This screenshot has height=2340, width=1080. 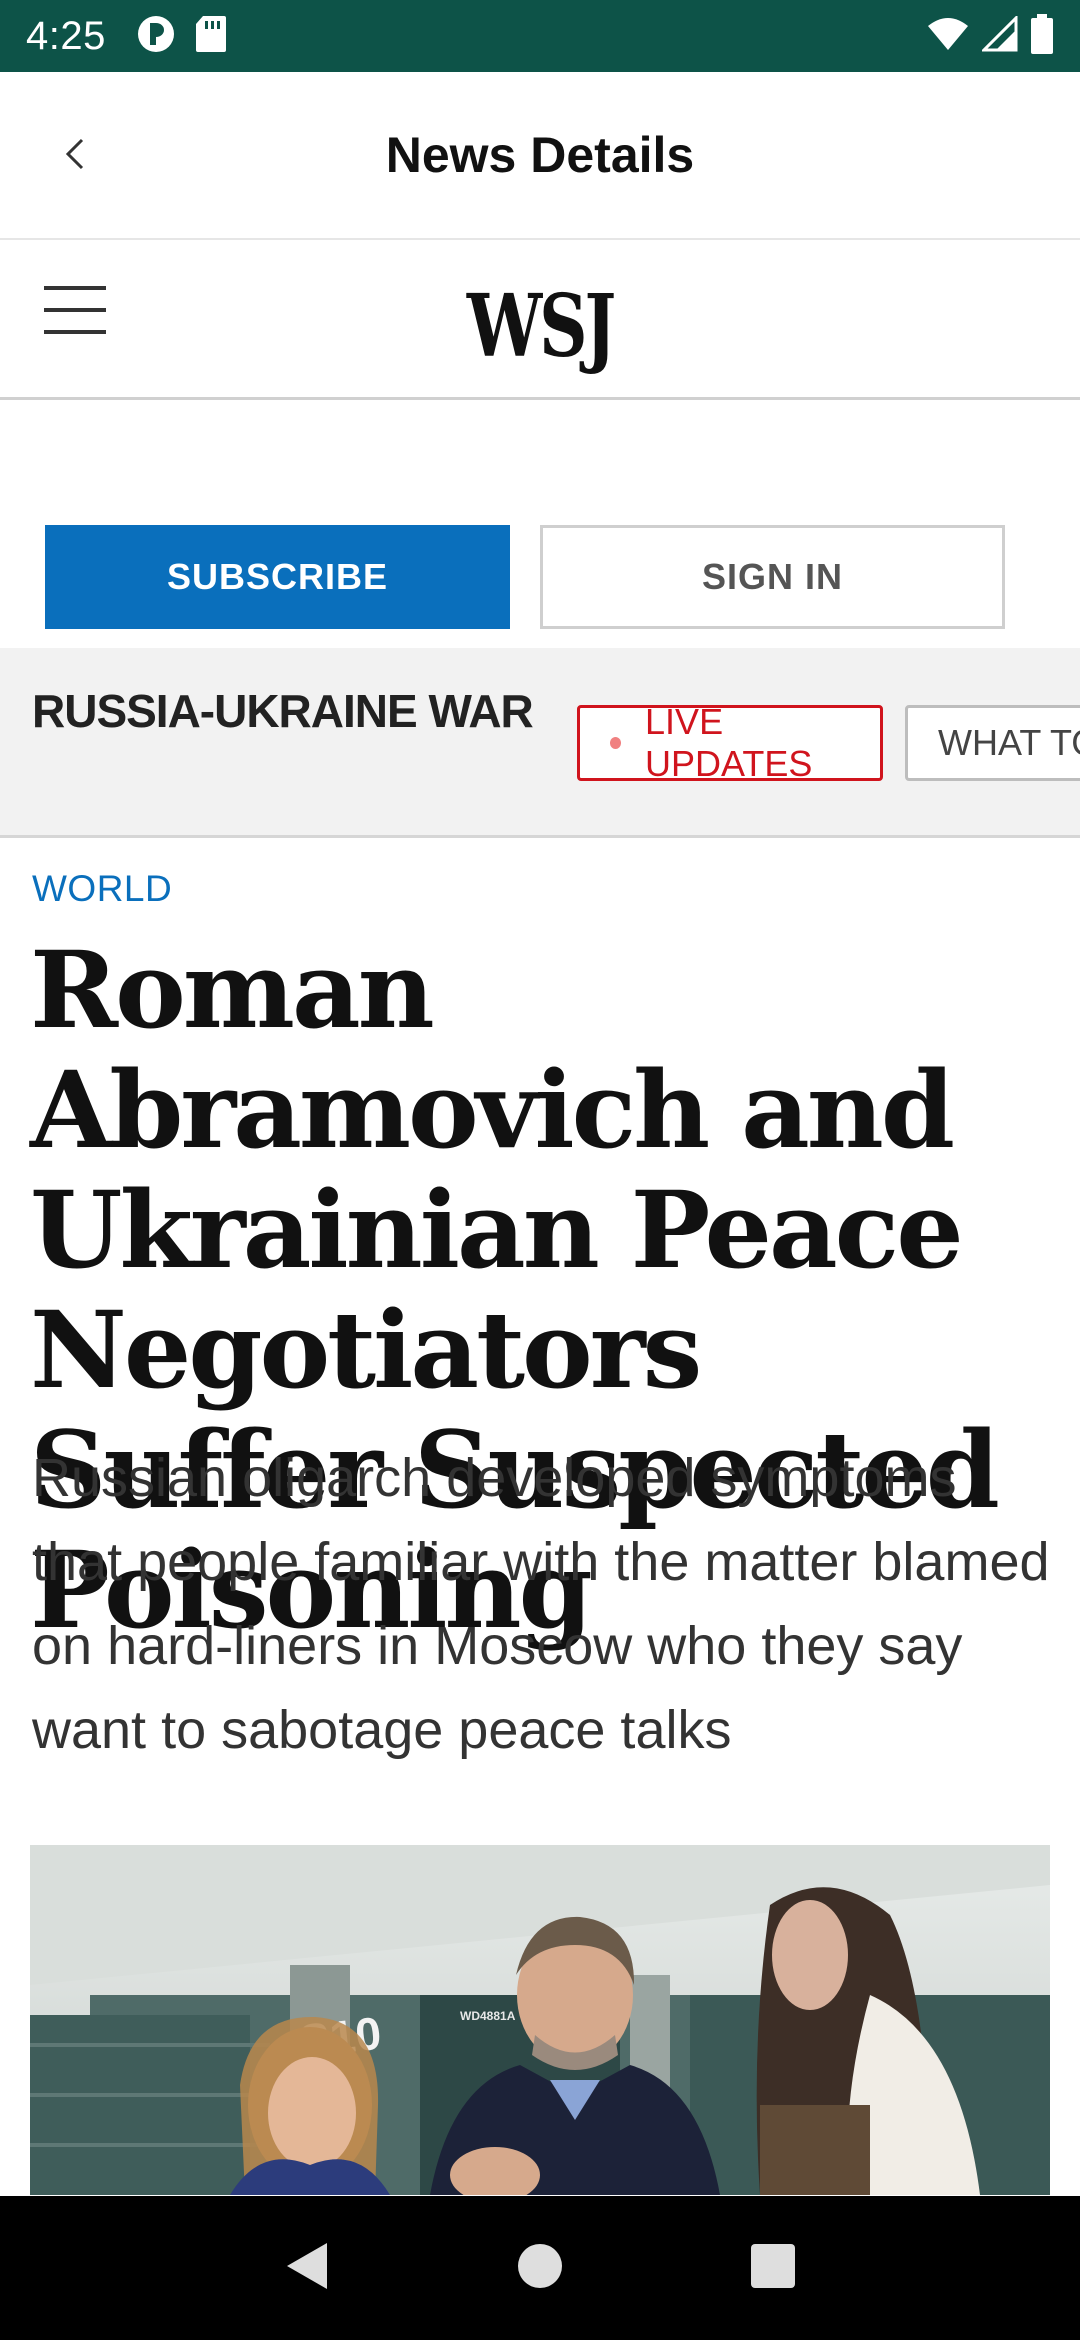 I want to click on page-title: News Details, so click(x=540, y=155).